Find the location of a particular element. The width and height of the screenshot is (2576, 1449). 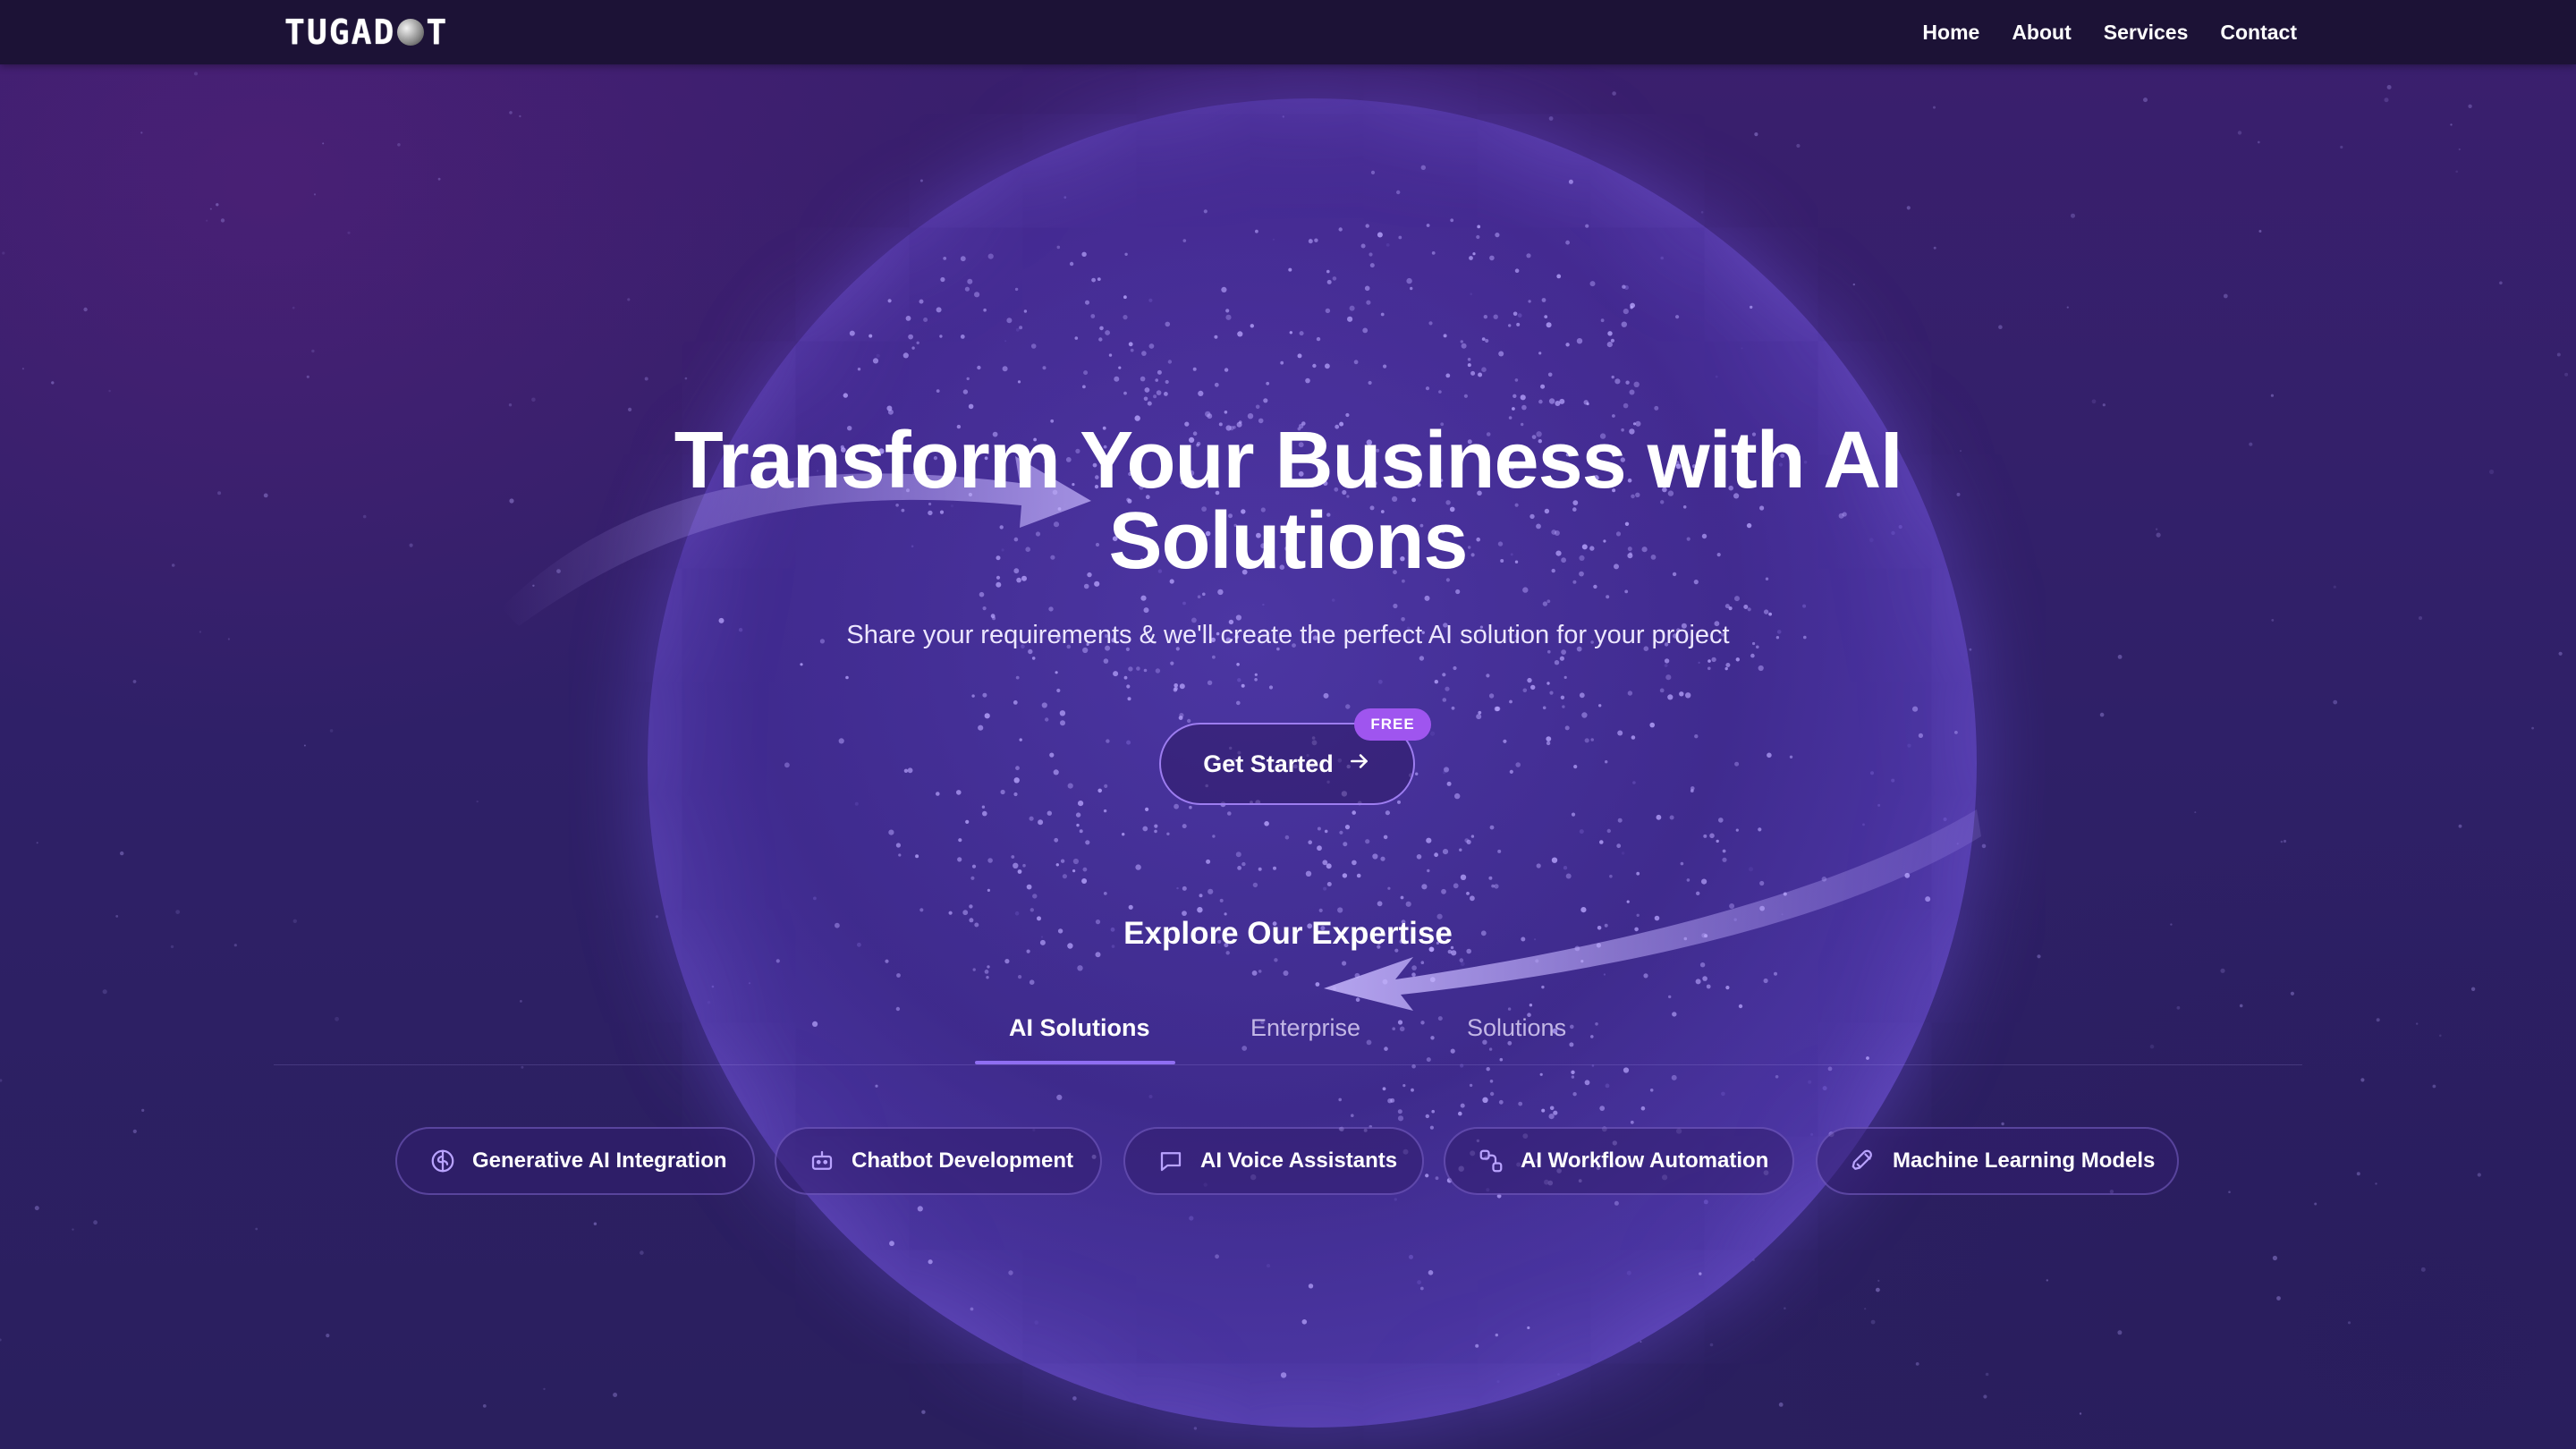

brain-icon is located at coordinates (442, 1161).